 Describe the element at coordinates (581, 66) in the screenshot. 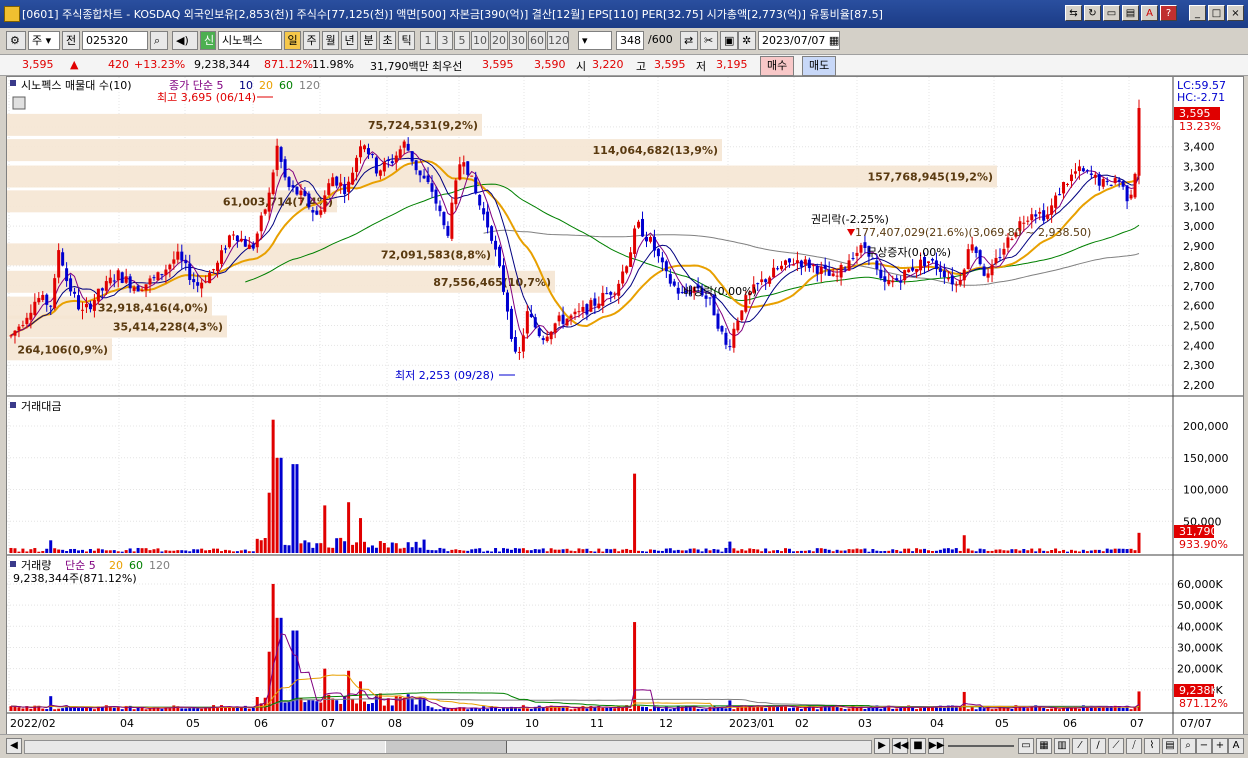

I see `open-label: 시` at that location.